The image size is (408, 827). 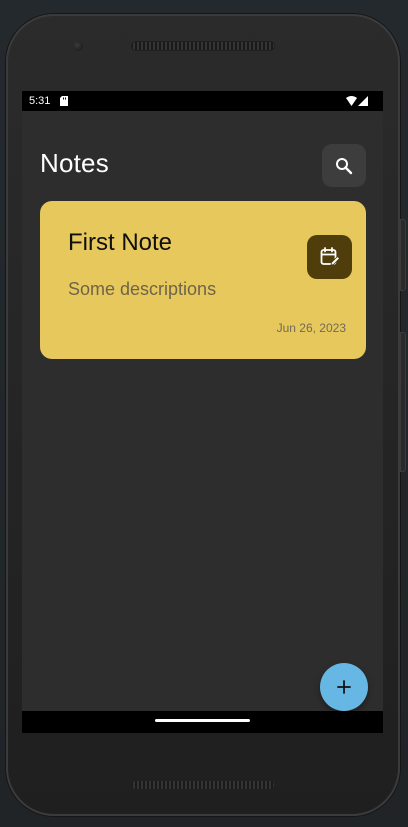 What do you see at coordinates (78, 46) in the screenshot?
I see `front-camera` at bounding box center [78, 46].